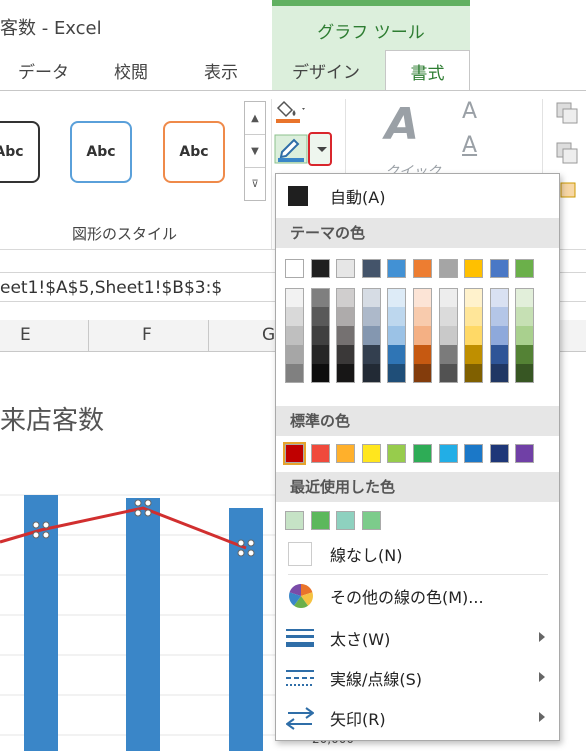 This screenshot has width=586, height=751. What do you see at coordinates (25, 335) in the screenshot?
I see `column-header-e: E` at bounding box center [25, 335].